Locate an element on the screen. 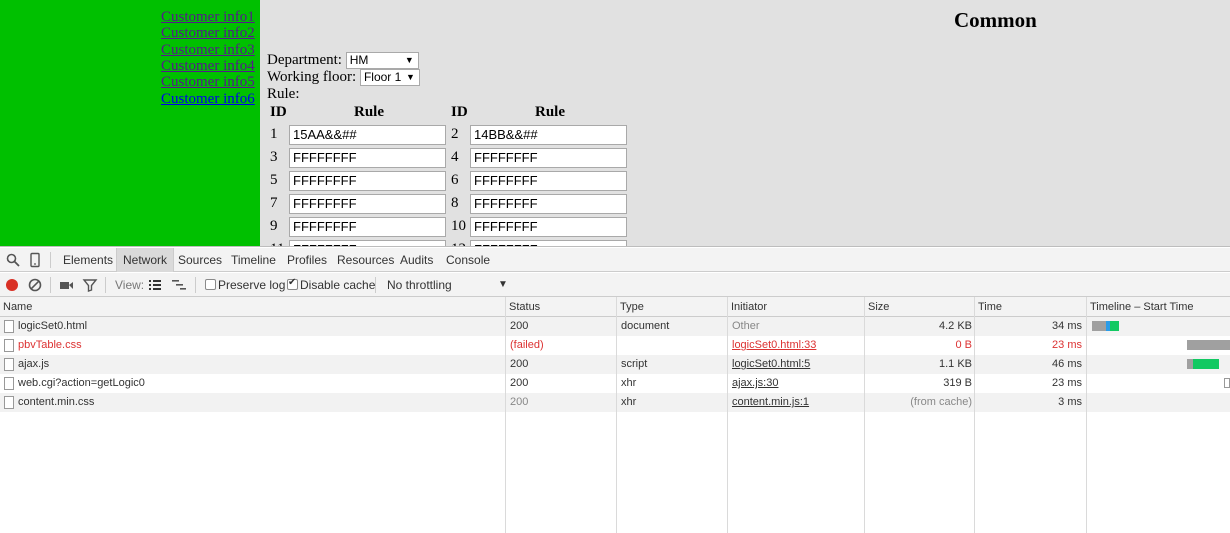  column-header: Size is located at coordinates (877, 307).